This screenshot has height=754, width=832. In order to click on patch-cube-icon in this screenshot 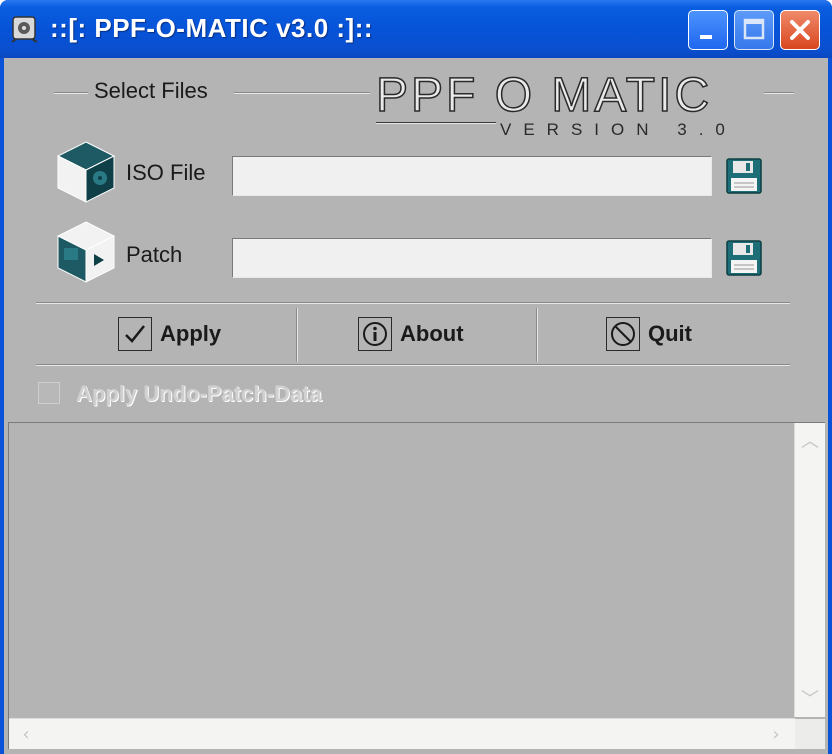, I will do `click(86, 252)`.